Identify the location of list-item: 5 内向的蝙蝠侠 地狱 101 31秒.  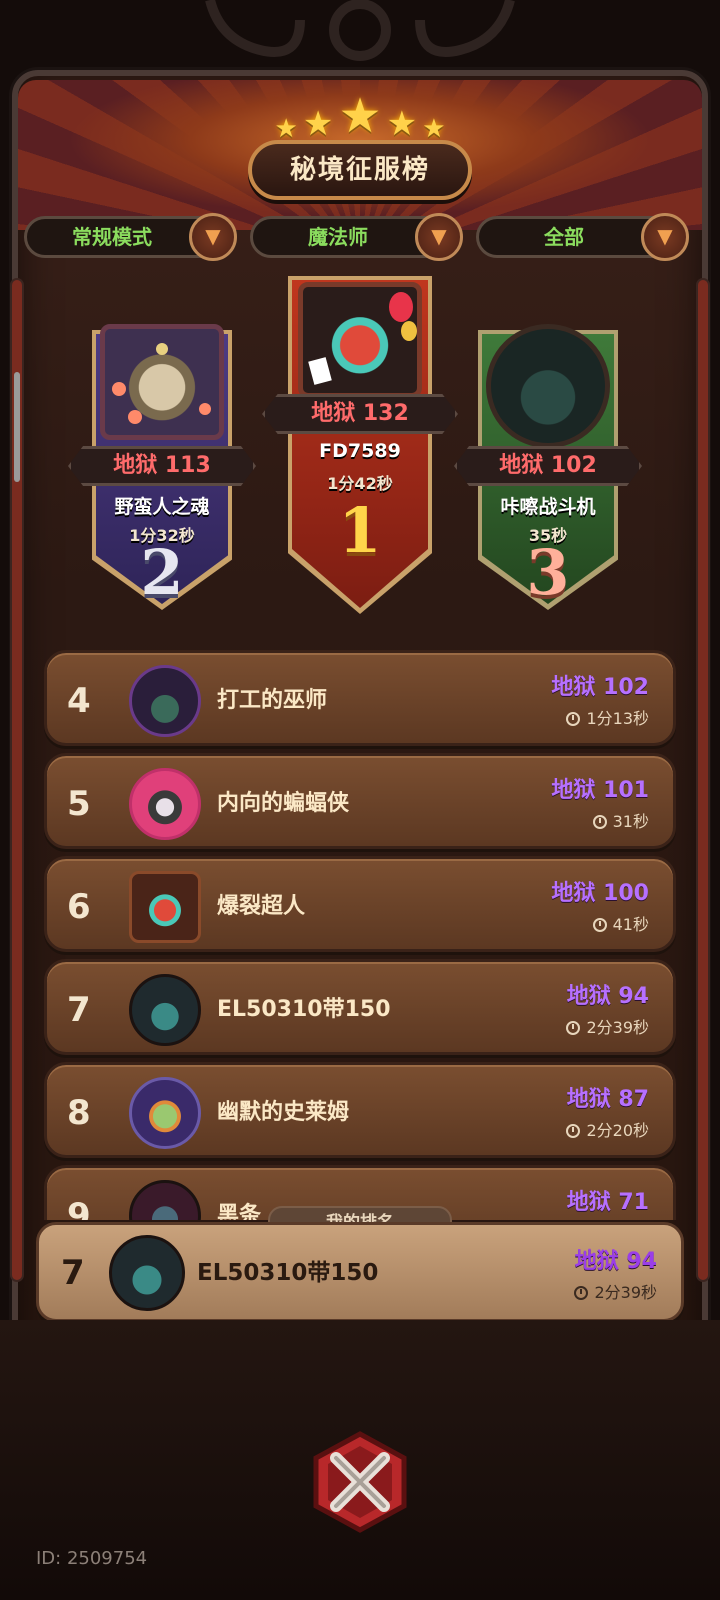
(360, 801).